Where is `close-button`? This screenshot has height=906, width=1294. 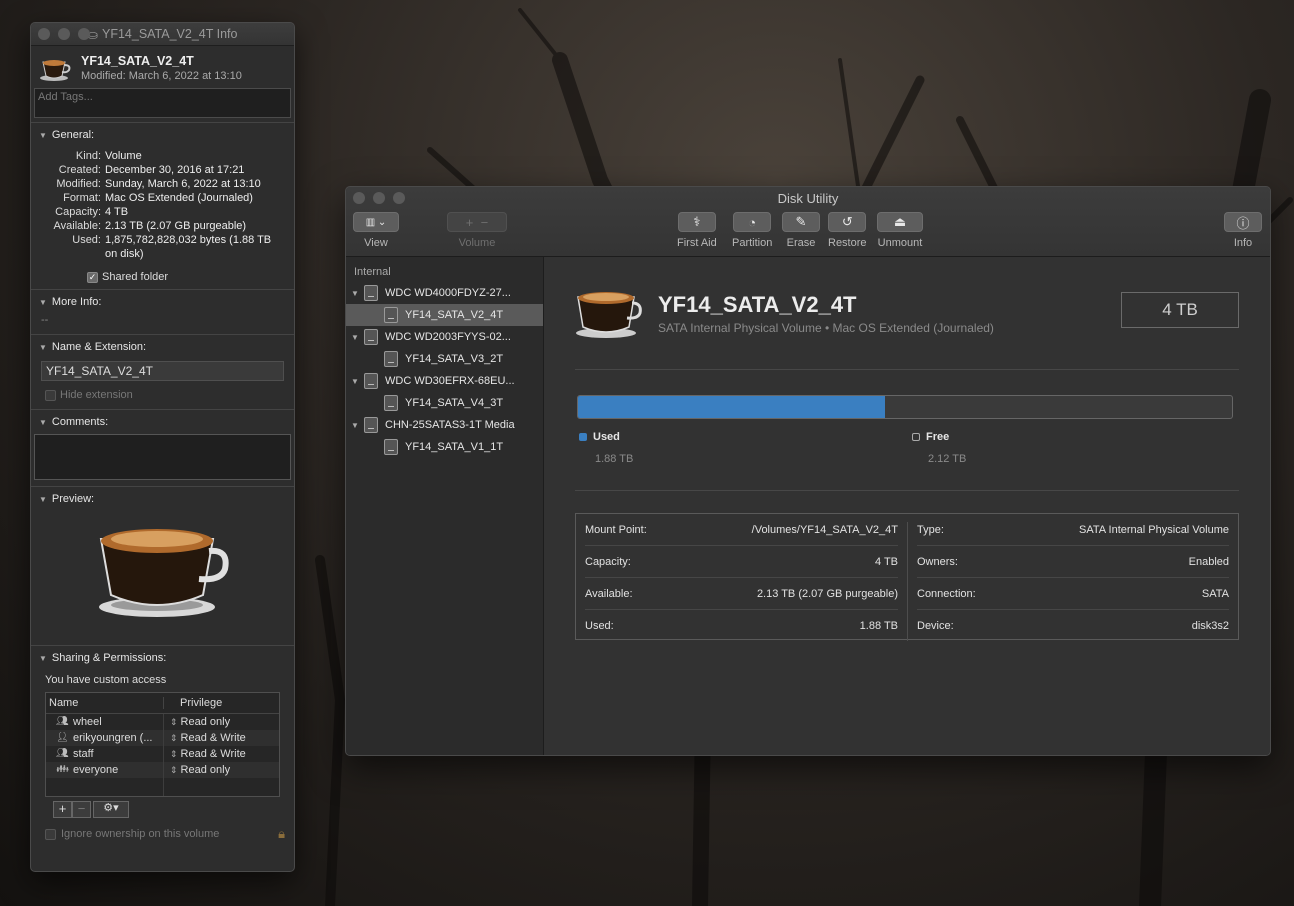 close-button is located at coordinates (44, 34).